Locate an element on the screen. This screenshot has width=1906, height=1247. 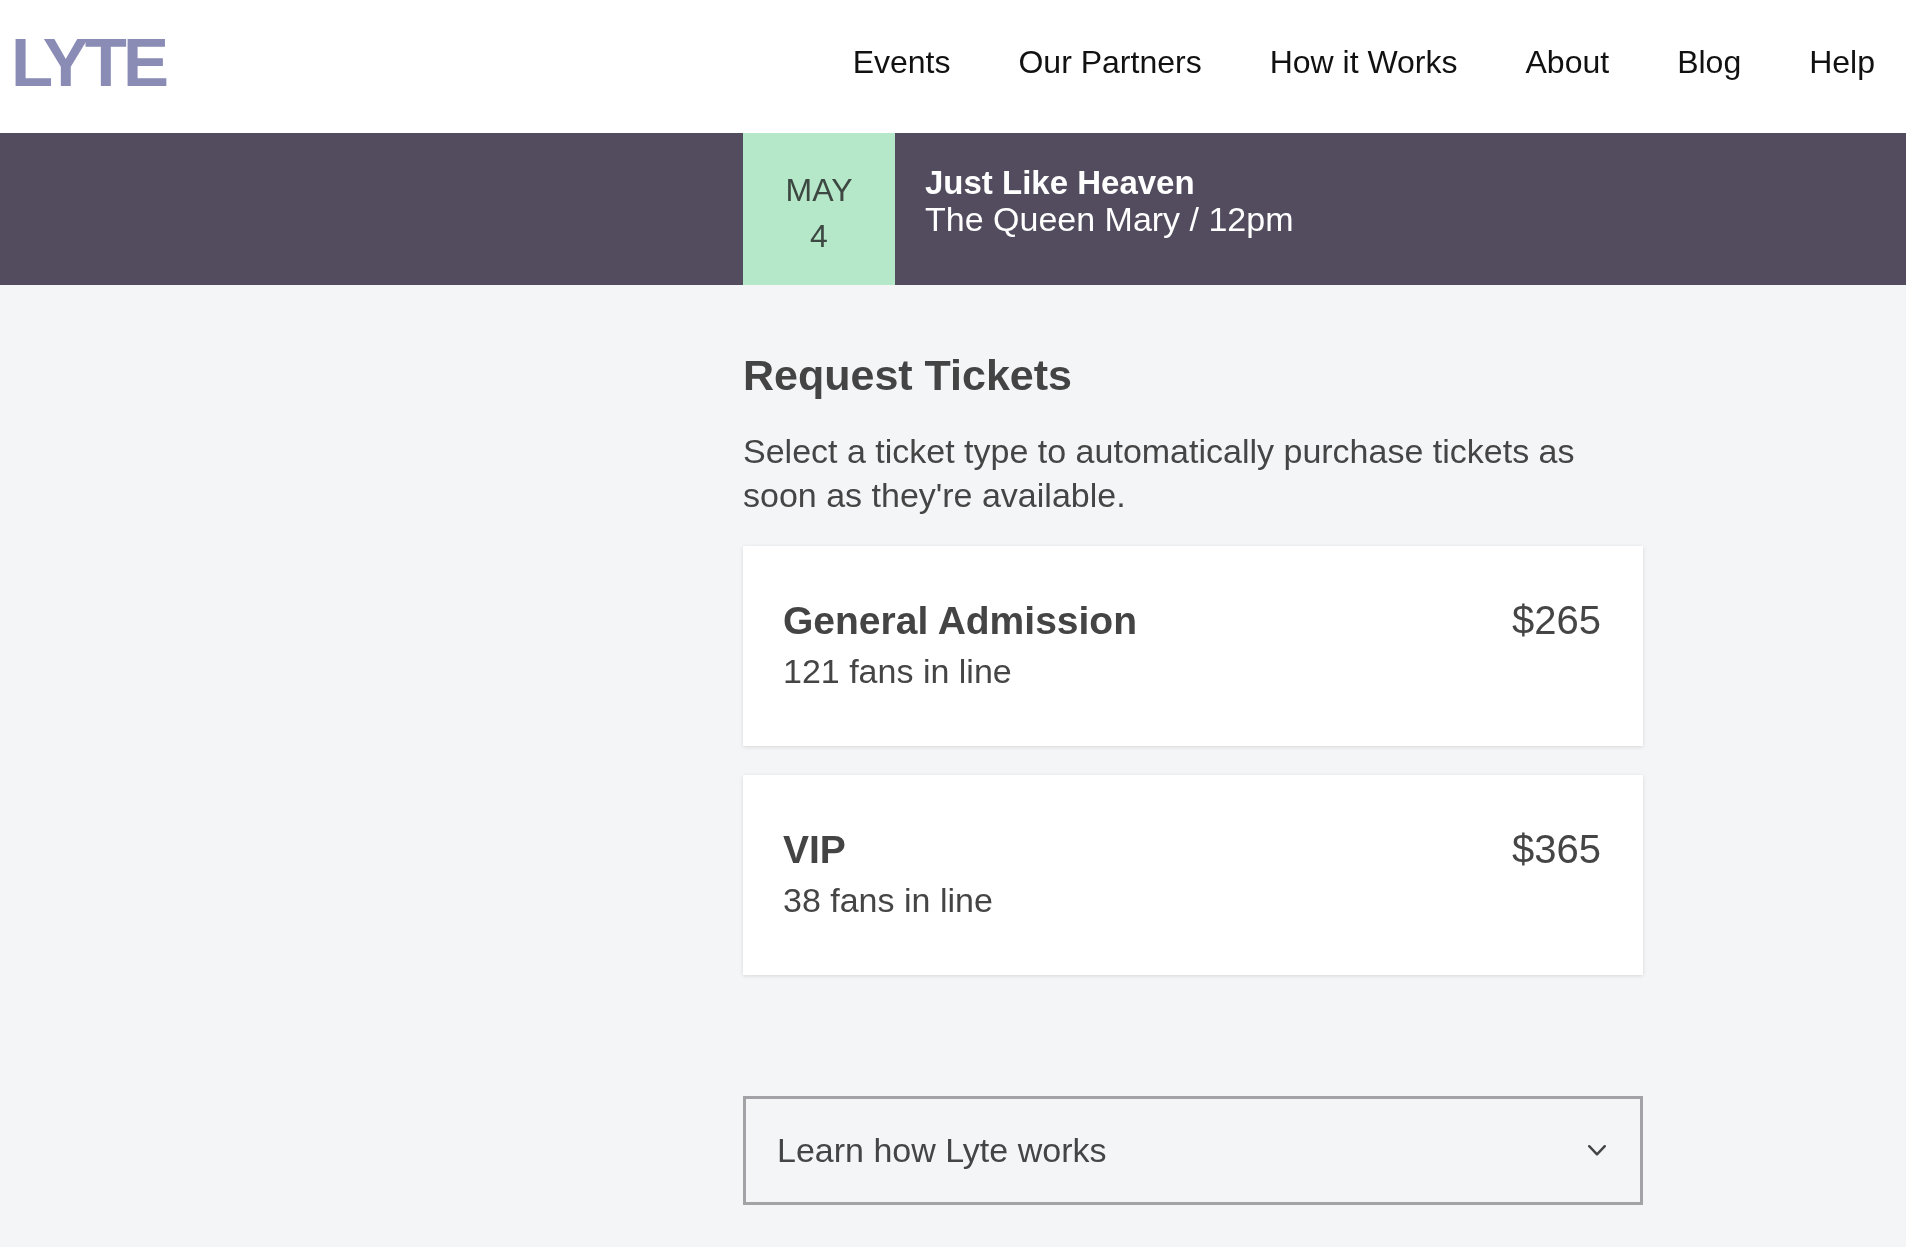
ticket-price: $365 is located at coordinates (1556, 849).